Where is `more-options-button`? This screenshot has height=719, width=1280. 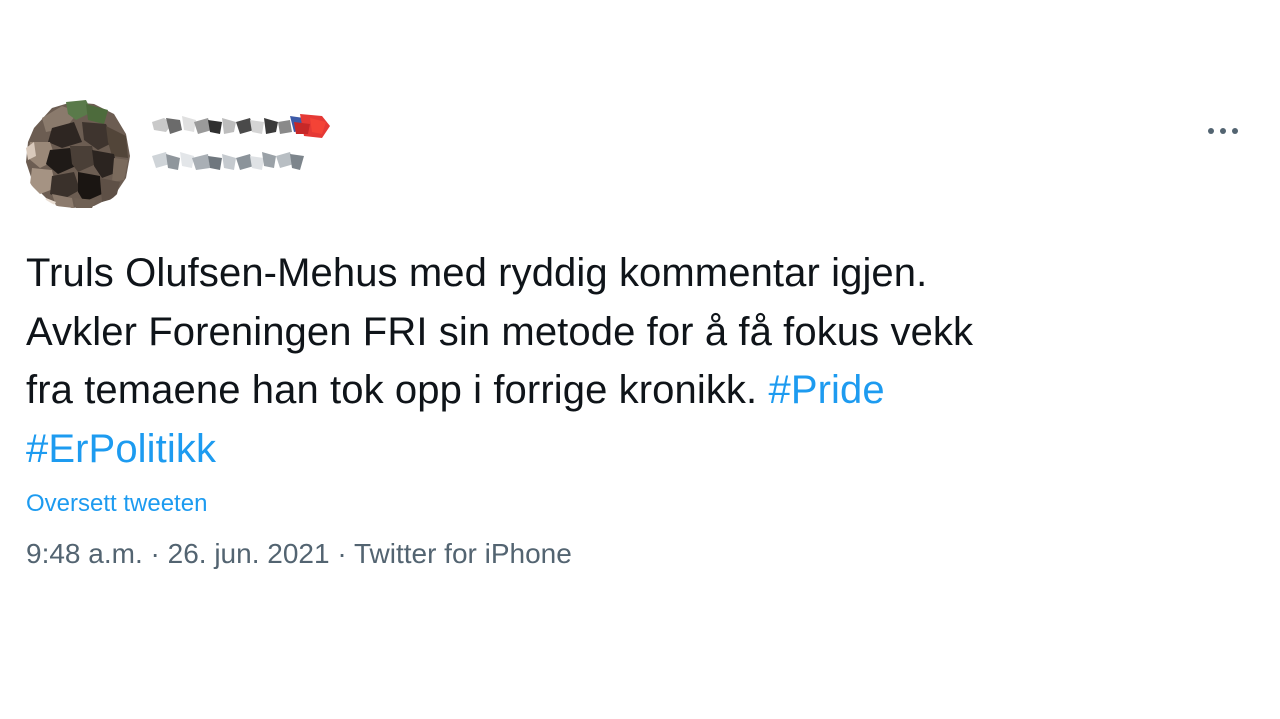
more-options-button is located at coordinates (1223, 131).